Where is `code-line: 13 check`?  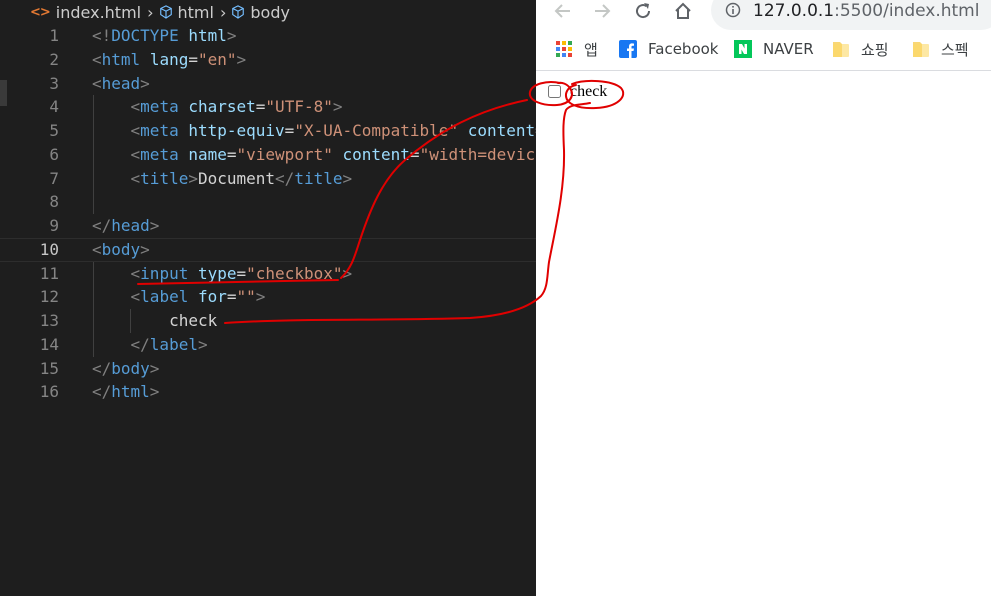
code-line: 13 check is located at coordinates (268, 321).